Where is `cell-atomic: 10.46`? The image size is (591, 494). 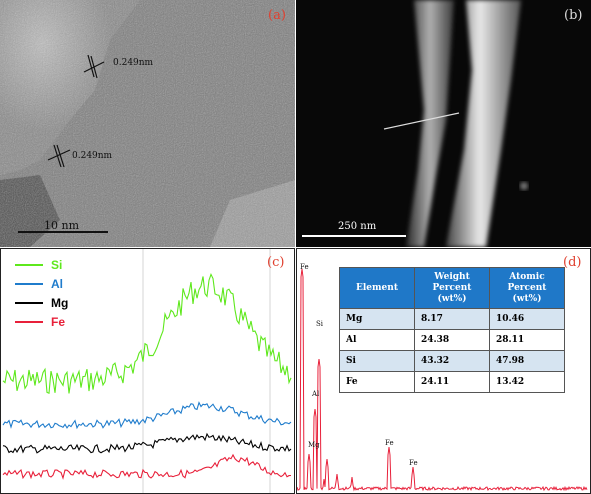
cell-atomic: 10.46 is located at coordinates (527, 319).